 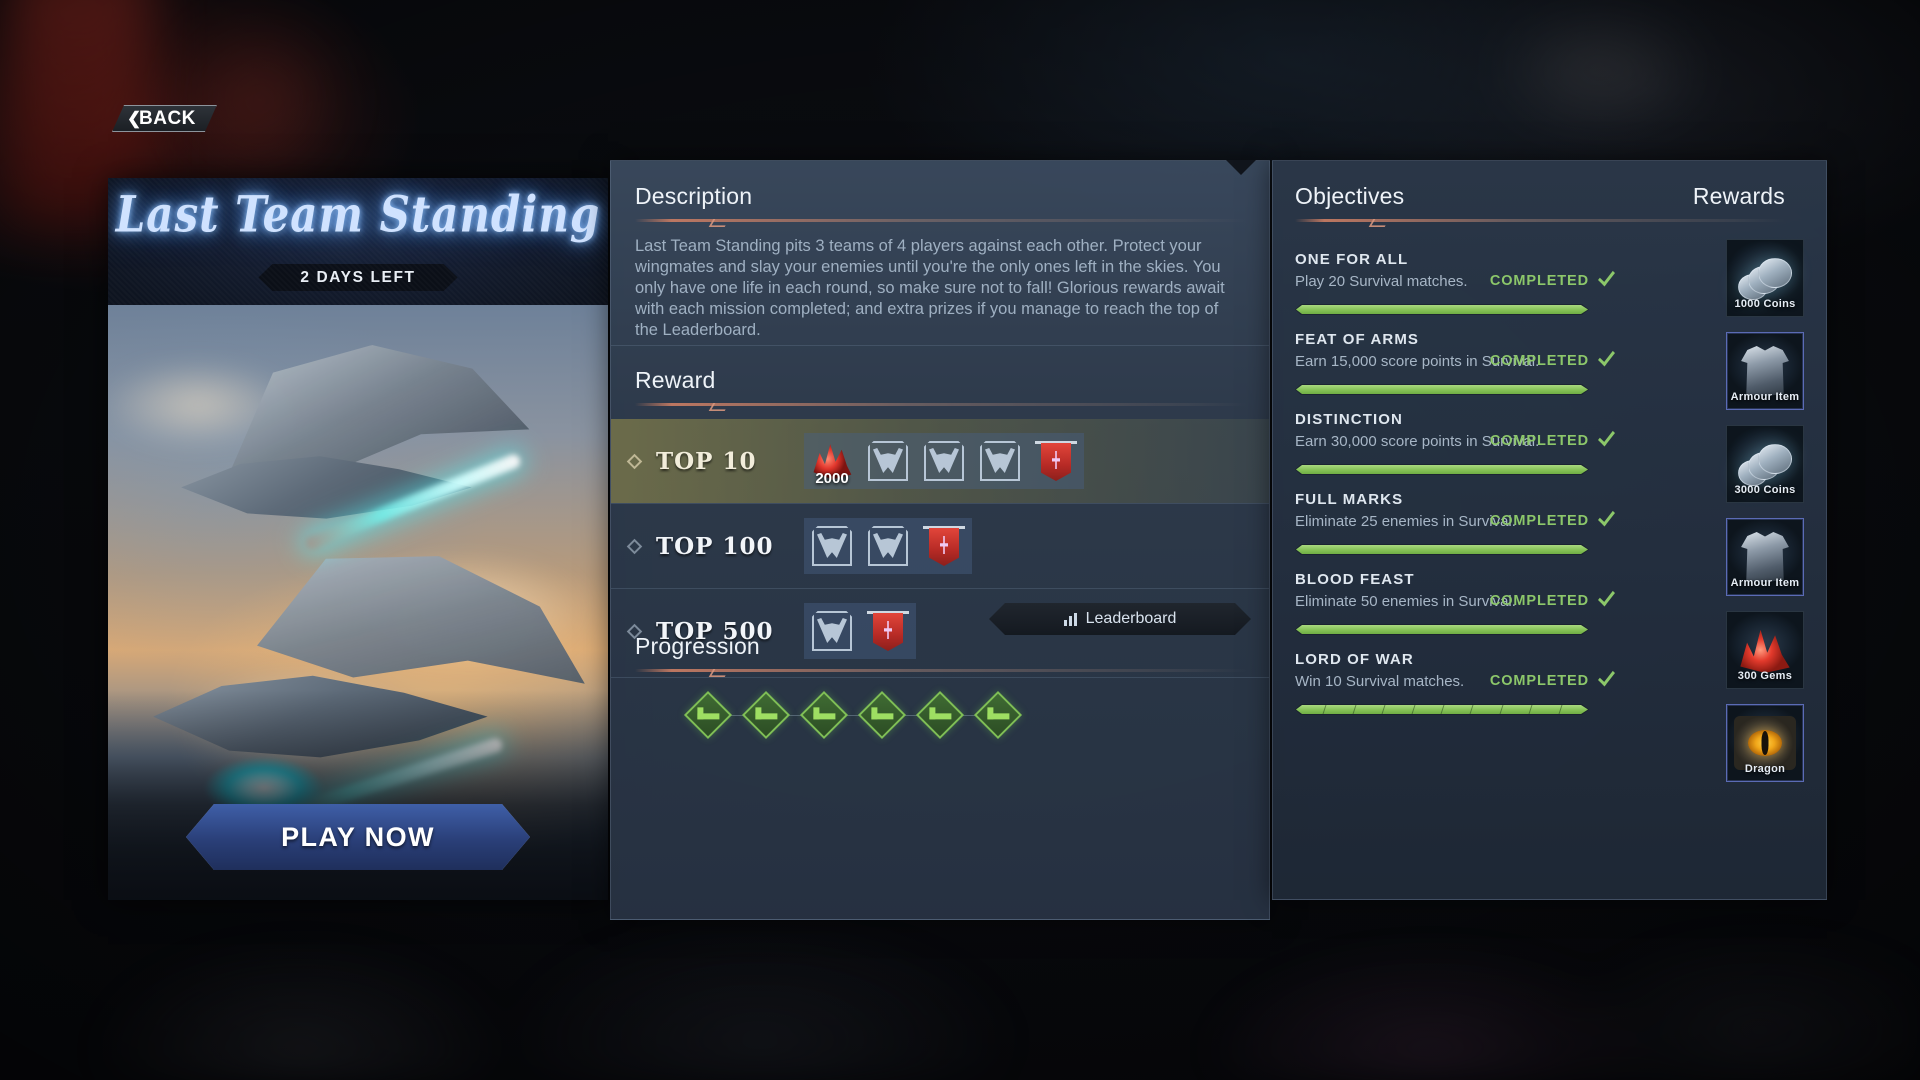 What do you see at coordinates (1765, 676) in the screenshot?
I see `objective-reward-label: 300 Gems` at bounding box center [1765, 676].